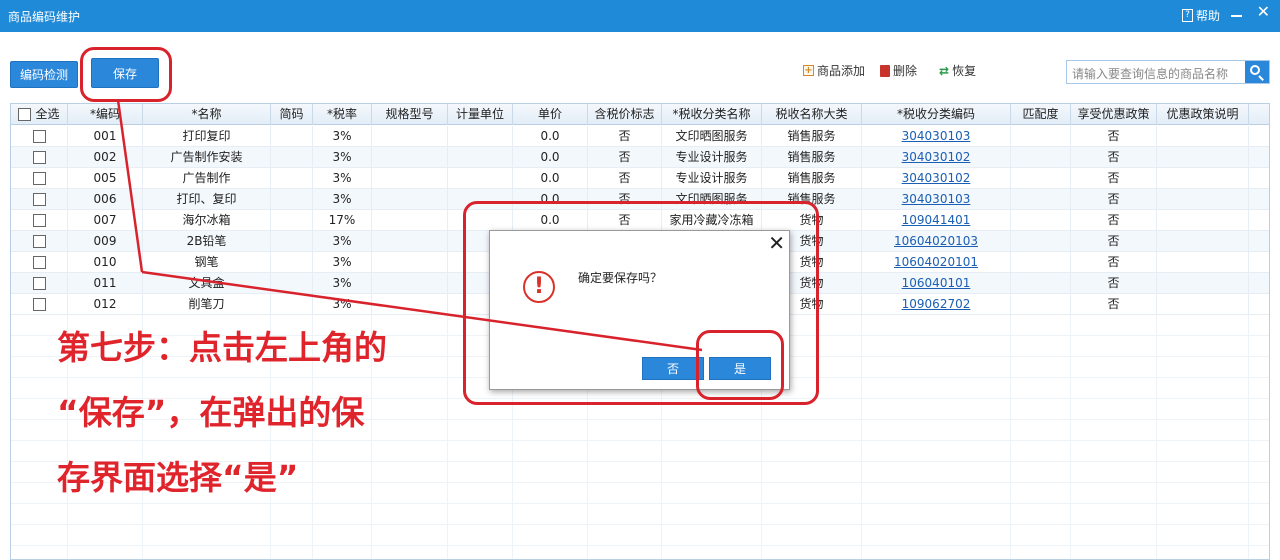 The image size is (1280, 560). Describe the element at coordinates (550, 114) in the screenshot. I see `column-header-price: 单价` at that location.